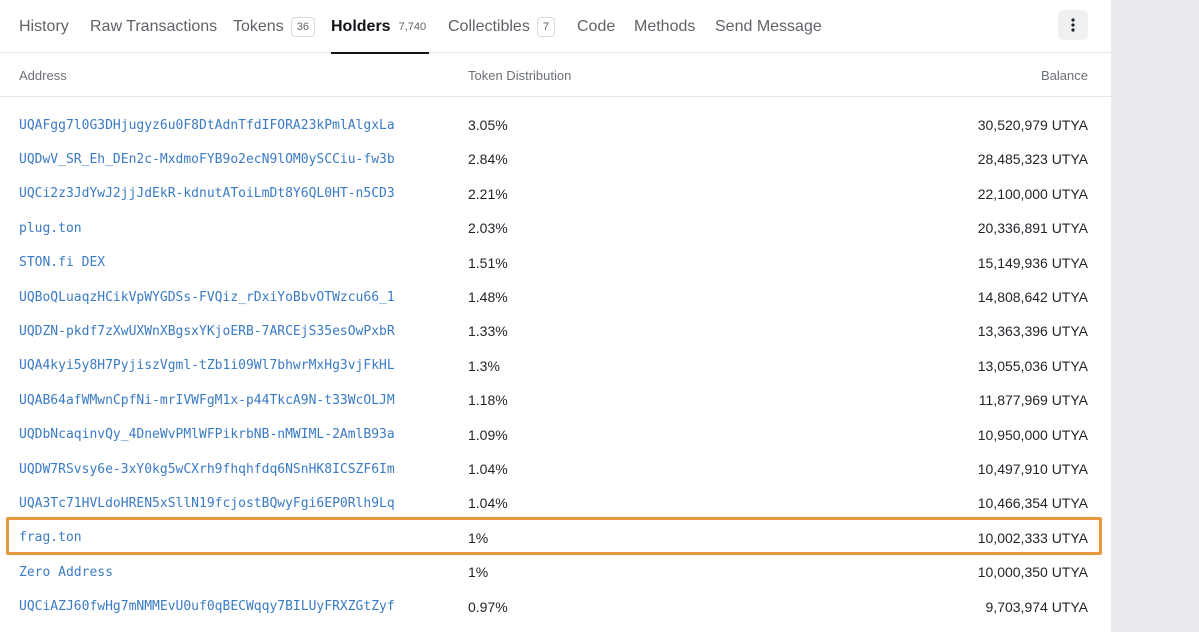 The width and height of the screenshot is (1199, 632). I want to click on tab-tokens: Tokens 36, so click(274, 26).